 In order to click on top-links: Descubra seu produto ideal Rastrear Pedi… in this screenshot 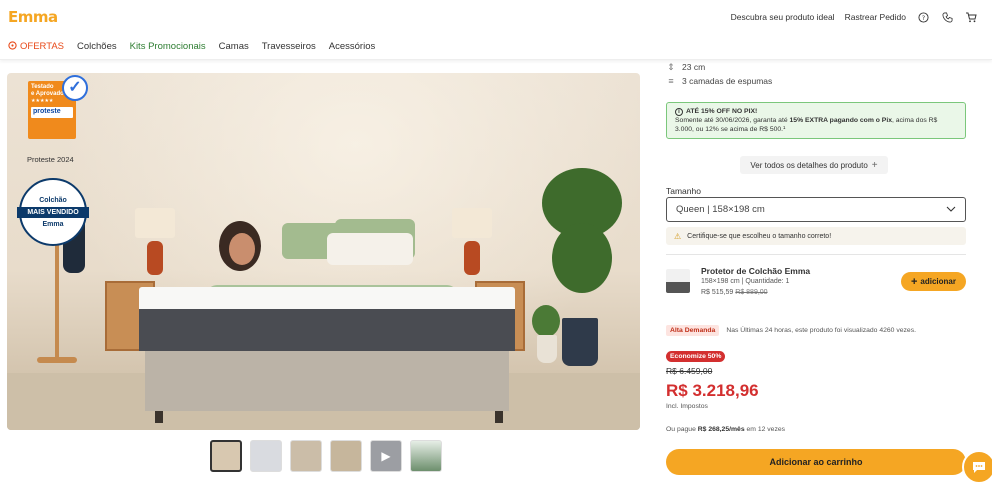, I will do `click(854, 17)`.